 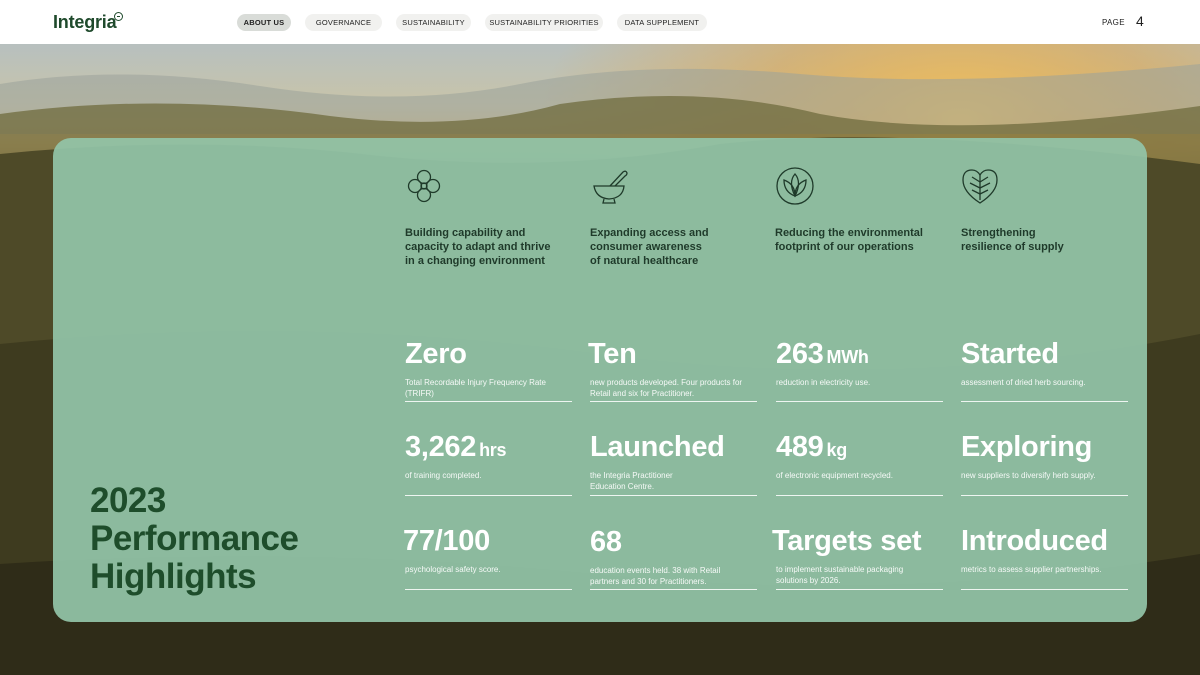 What do you see at coordinates (980, 186) in the screenshot?
I see `leaf-heart-icon` at bounding box center [980, 186].